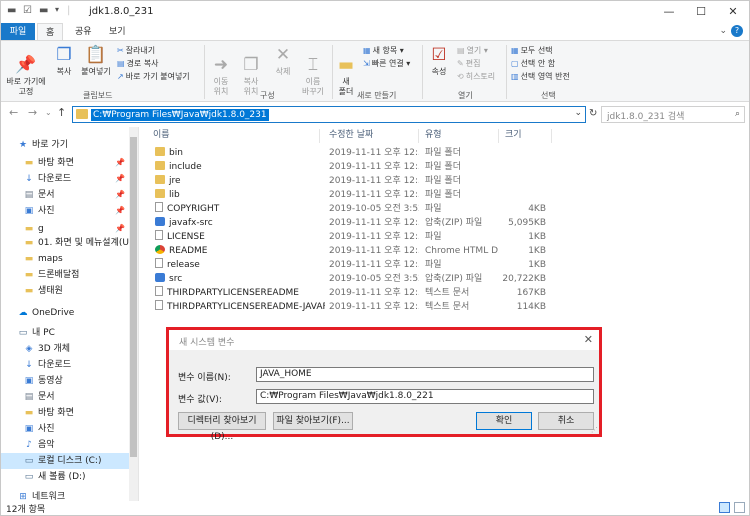 This screenshot has width=750, height=516. I want to click on file-row: bin 2019-11-11 오후 12:59 파일 폴더, so click(351, 153).